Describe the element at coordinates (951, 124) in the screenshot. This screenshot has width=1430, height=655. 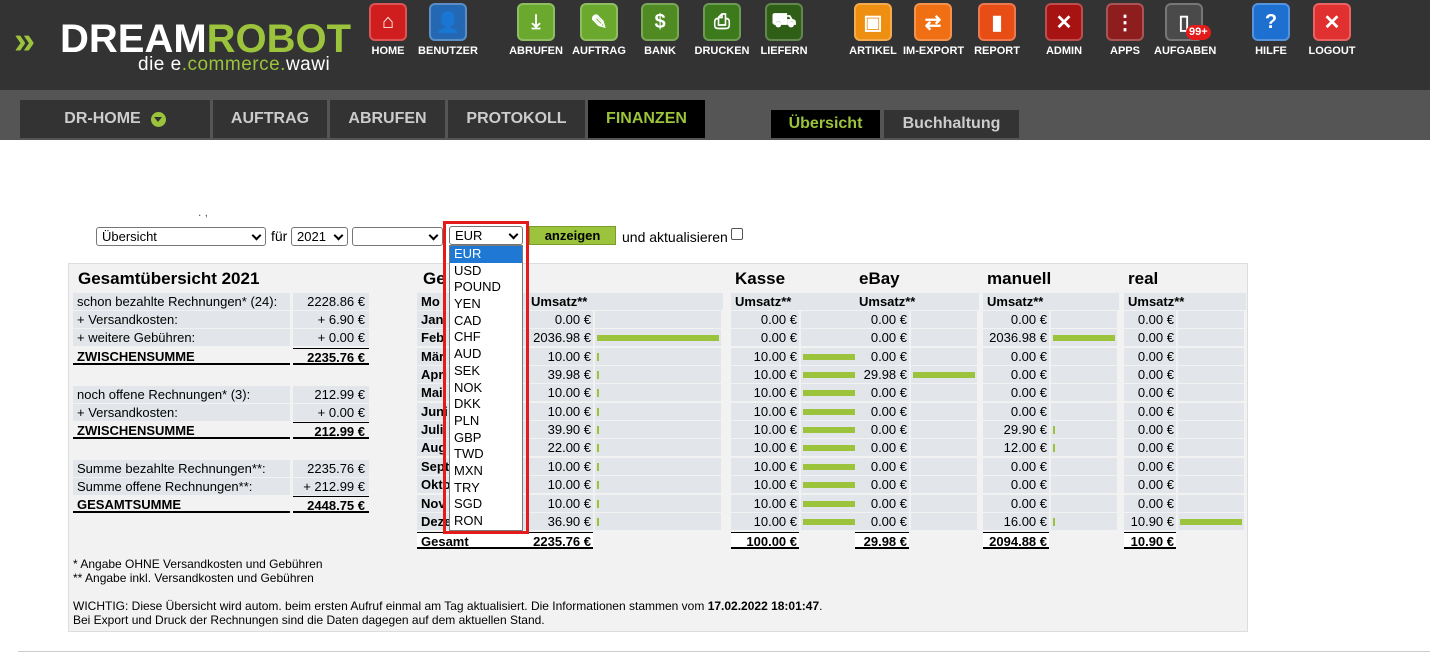
I see `subtab-buchhaltung: Buchhaltung` at that location.